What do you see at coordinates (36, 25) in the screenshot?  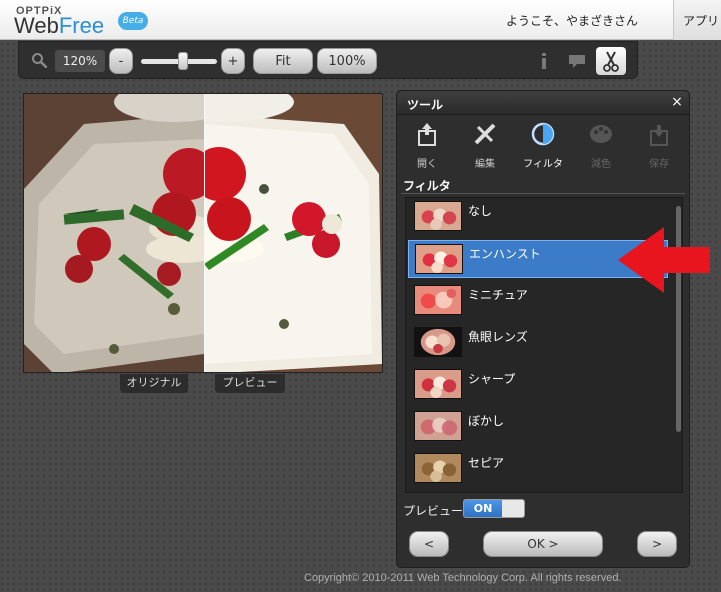 I see `logo-web-text: Web` at bounding box center [36, 25].